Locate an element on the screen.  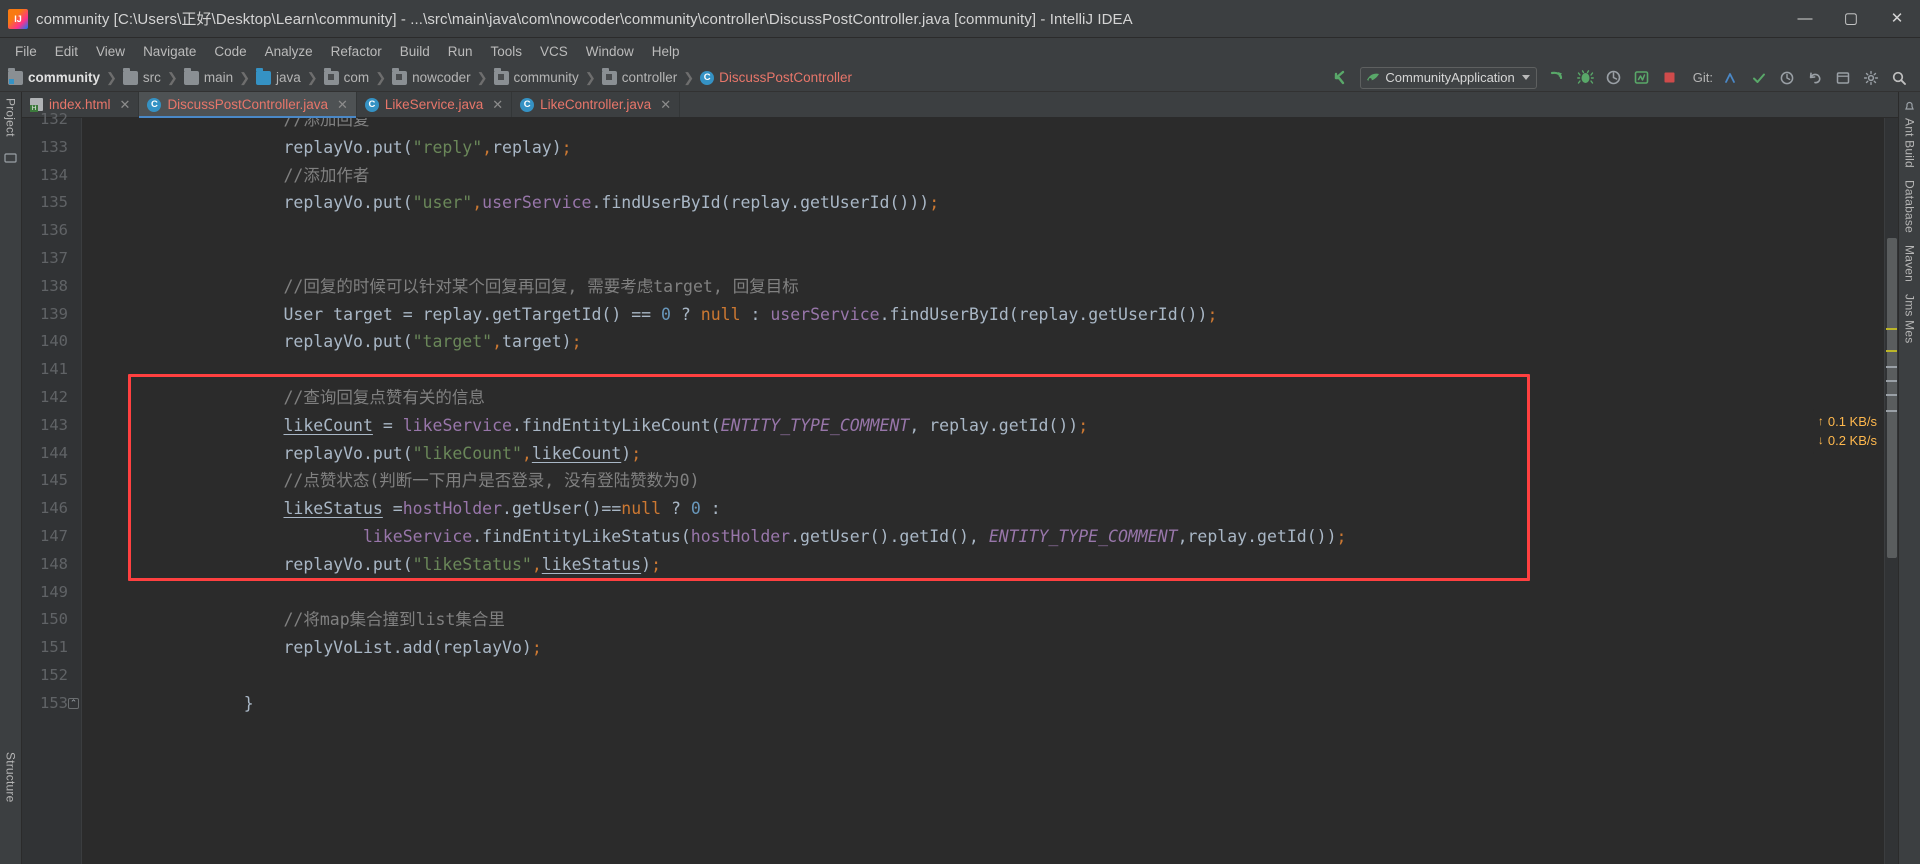
tool-window-database: Database is located at coordinates (1910, 206).